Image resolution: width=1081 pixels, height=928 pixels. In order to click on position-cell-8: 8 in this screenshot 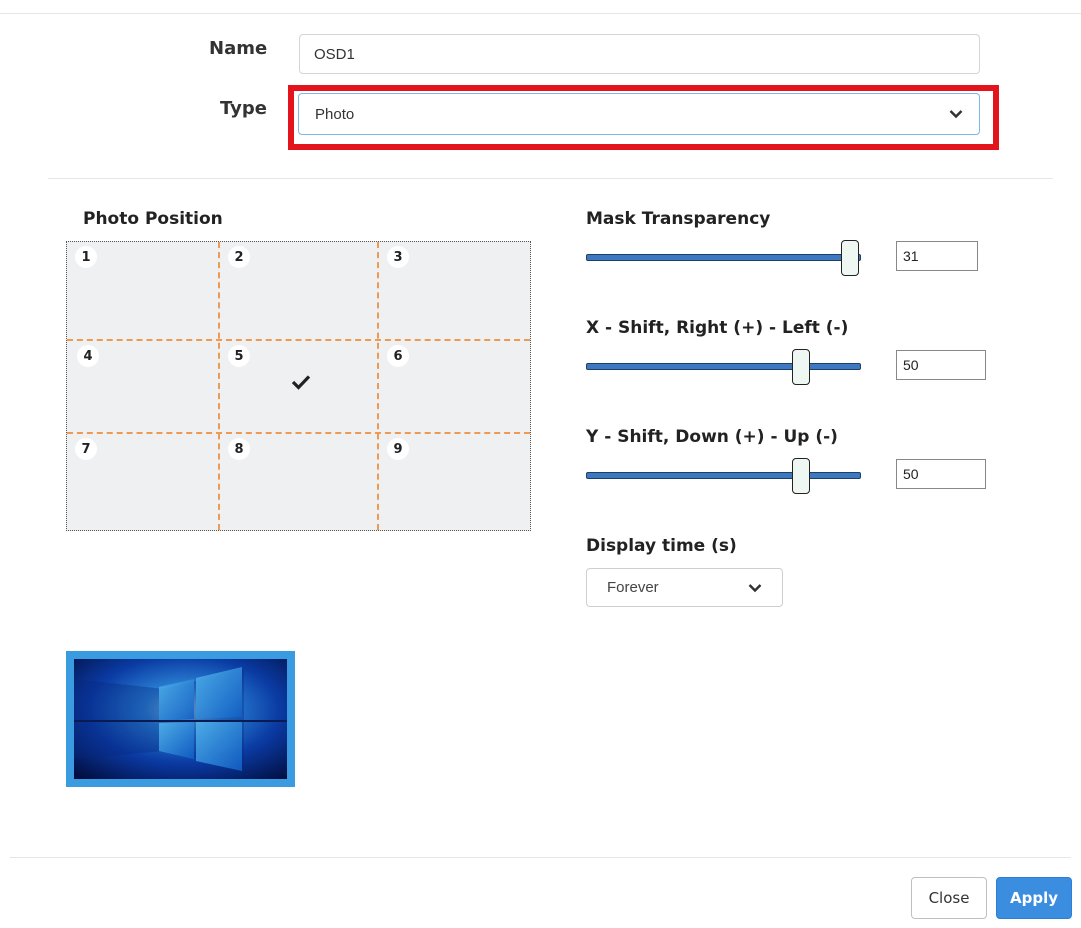, I will do `click(239, 449)`.